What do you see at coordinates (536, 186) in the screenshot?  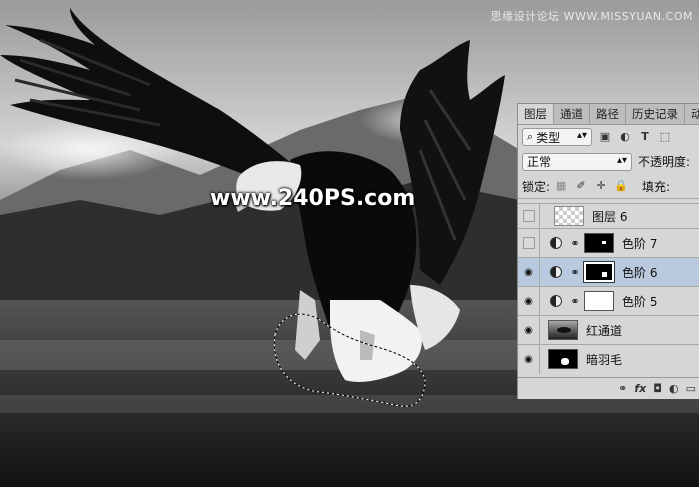 I see `lock-label: 锁定:` at bounding box center [536, 186].